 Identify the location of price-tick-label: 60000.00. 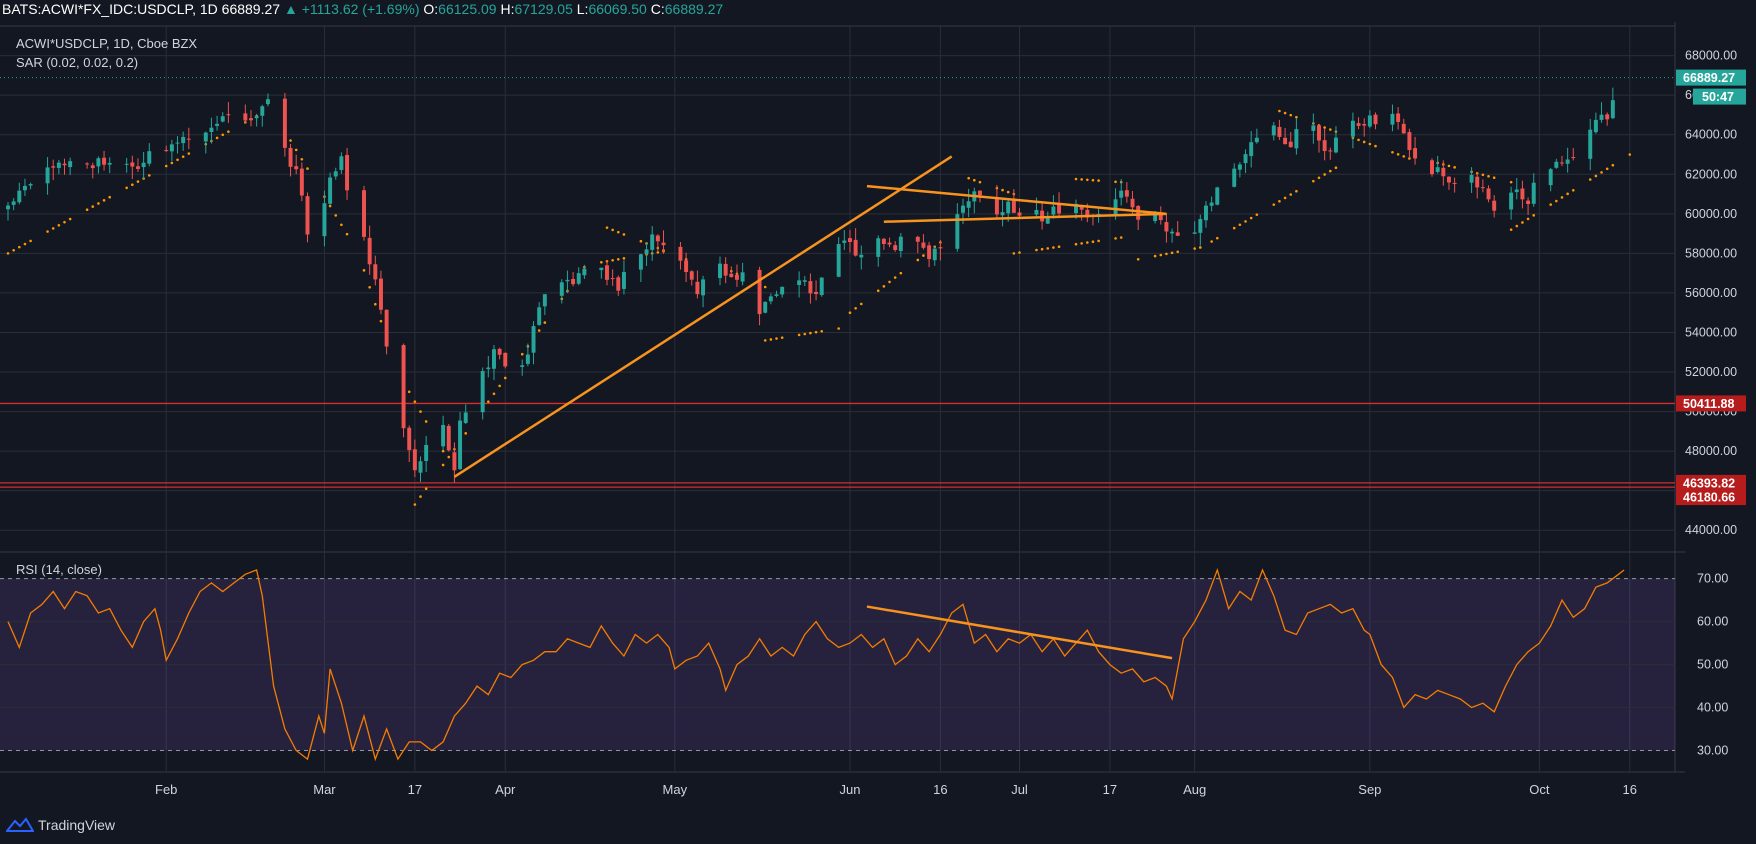
(1711, 214).